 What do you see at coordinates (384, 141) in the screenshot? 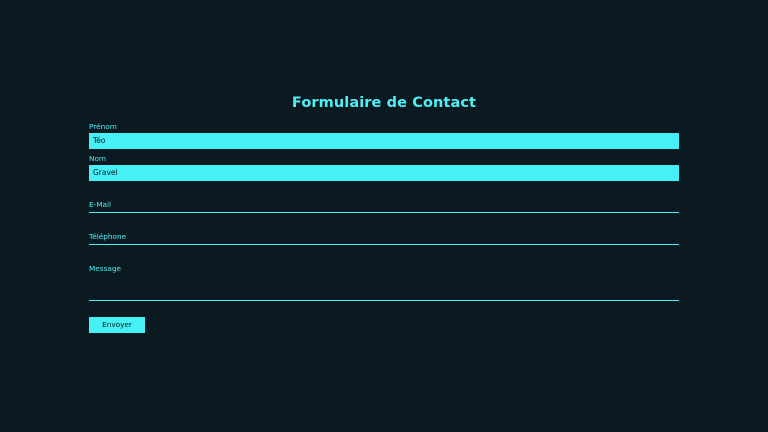
I see `prenom-field: Téo` at bounding box center [384, 141].